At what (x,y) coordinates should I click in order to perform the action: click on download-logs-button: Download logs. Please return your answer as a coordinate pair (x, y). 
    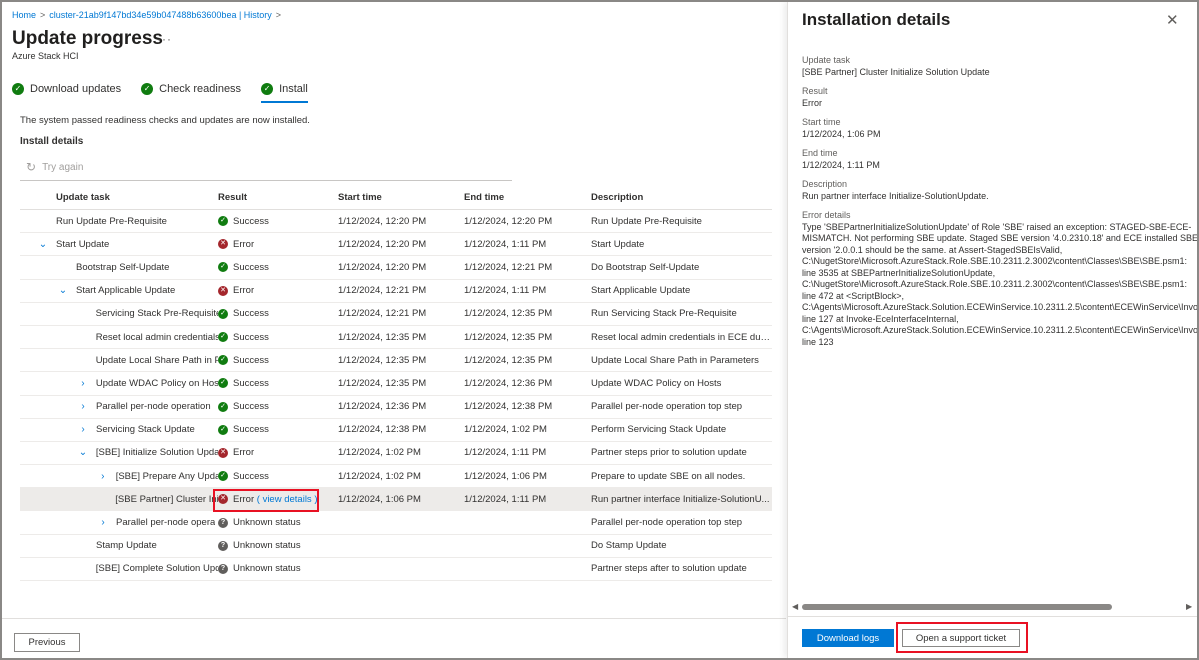
    Looking at the image, I should click on (848, 638).